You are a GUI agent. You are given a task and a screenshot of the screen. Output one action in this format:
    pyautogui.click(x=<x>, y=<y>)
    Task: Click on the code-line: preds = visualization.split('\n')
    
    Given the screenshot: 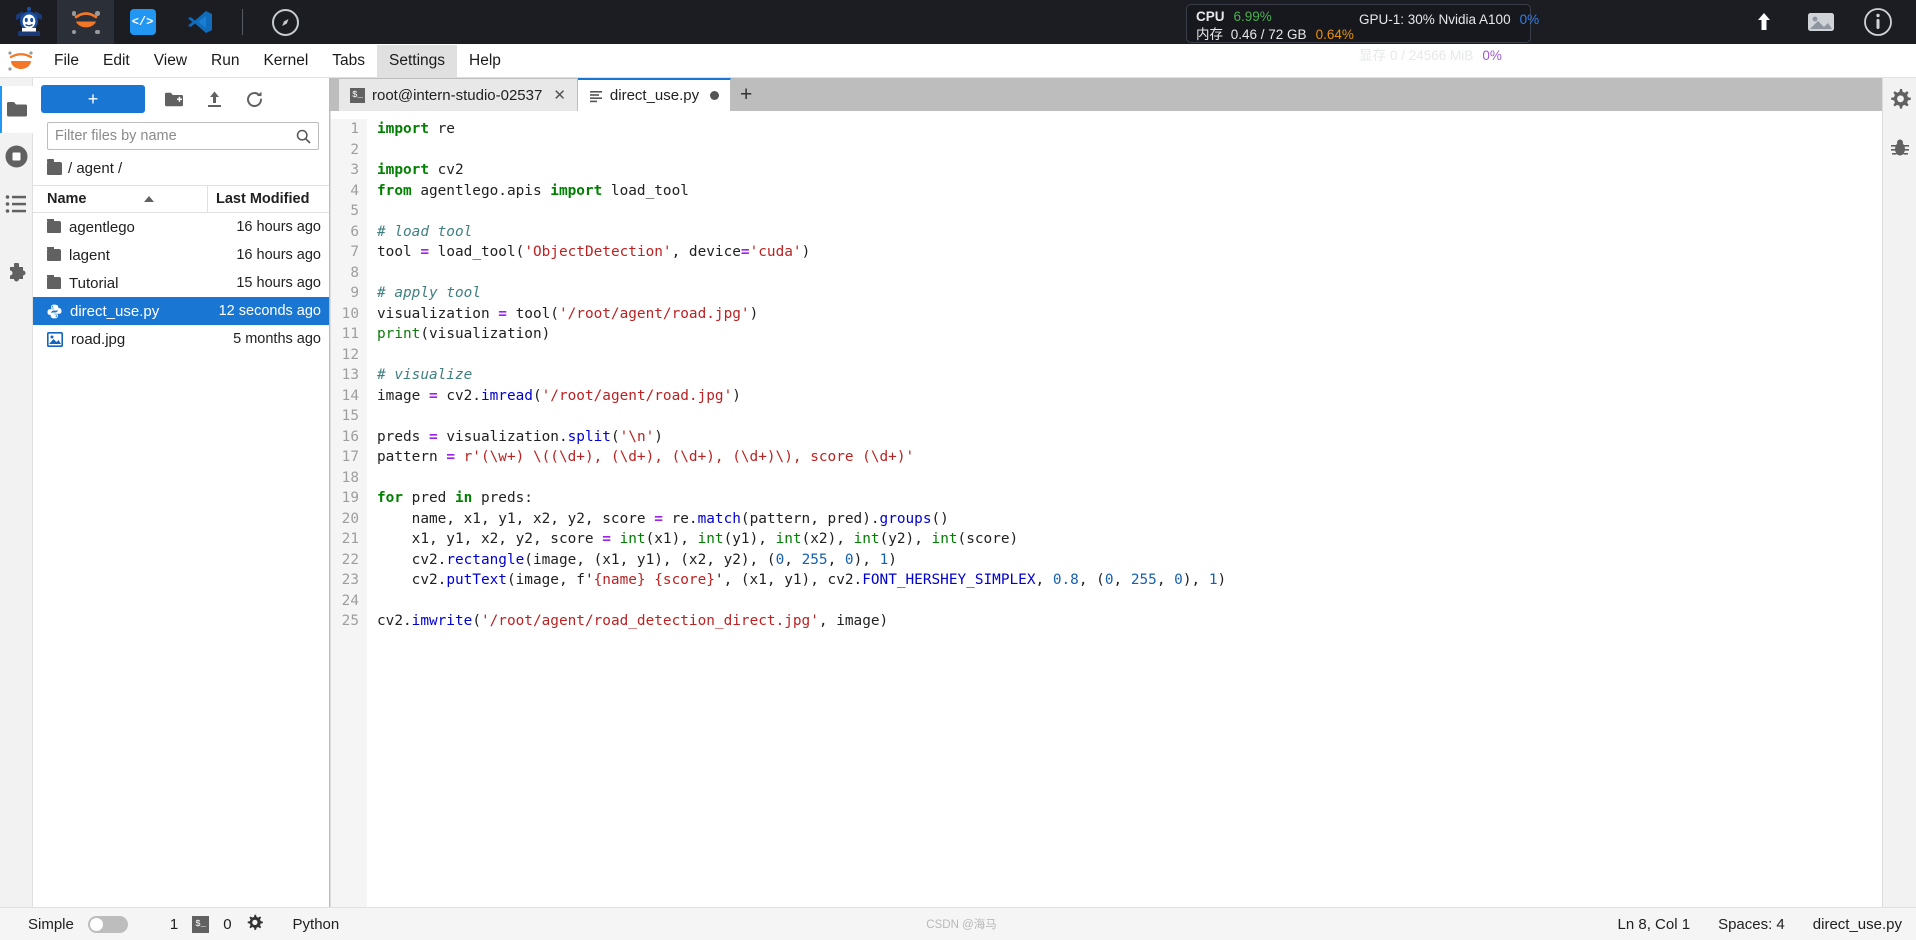 What is the action you would take?
    pyautogui.click(x=1129, y=437)
    